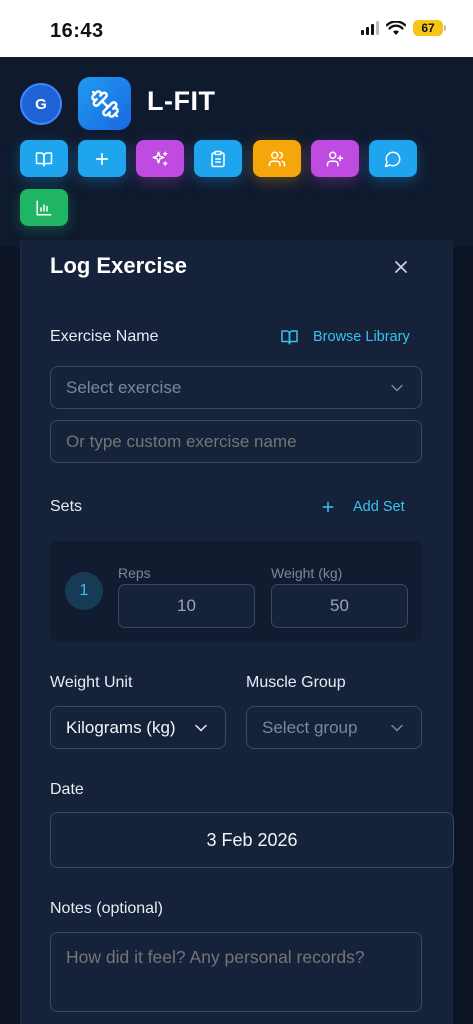  I want to click on date-label: Date, so click(67, 789).